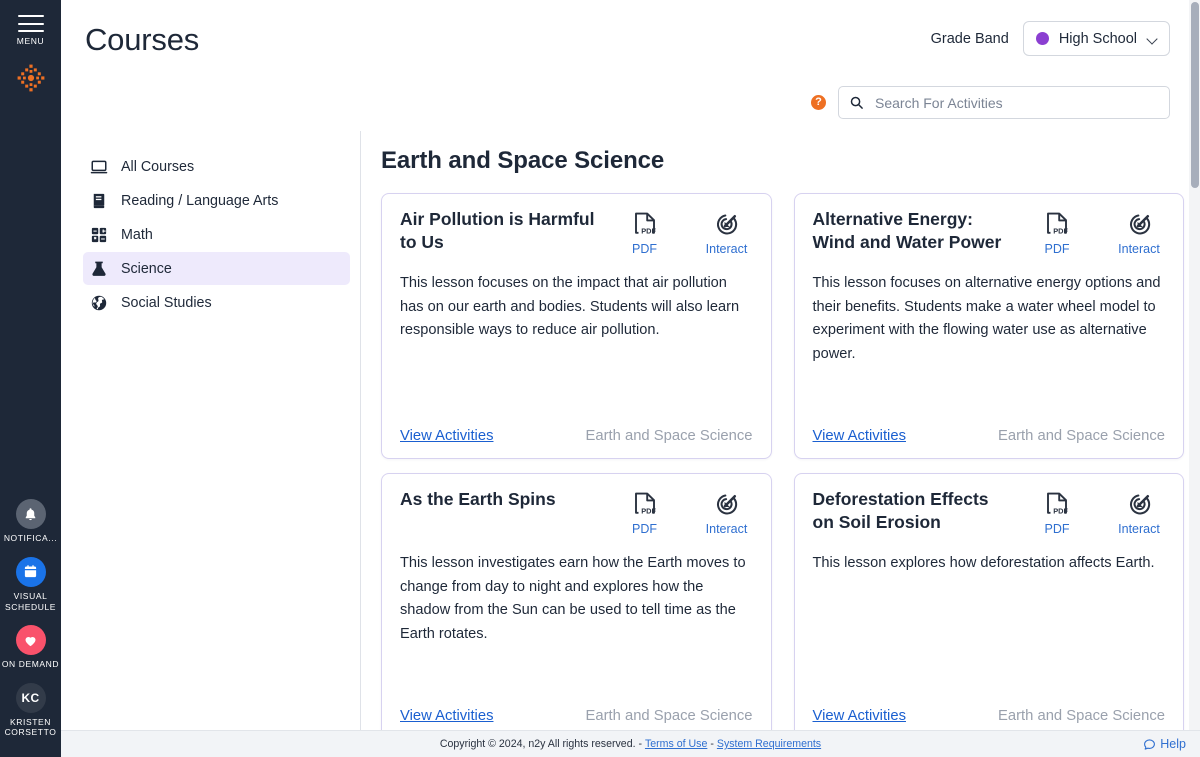 The image size is (1200, 757). What do you see at coordinates (98, 268) in the screenshot?
I see `flask-icon` at bounding box center [98, 268].